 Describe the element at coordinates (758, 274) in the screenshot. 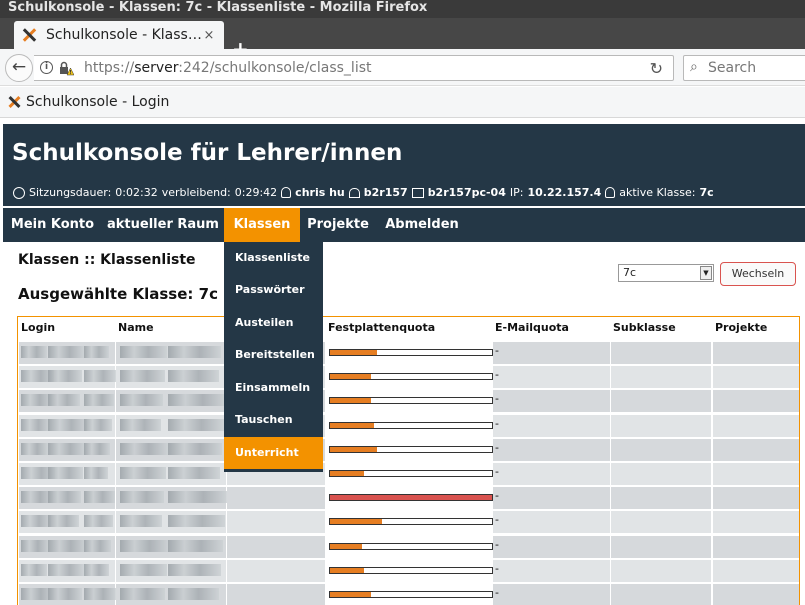

I see `switch-class-button: Wechseln` at that location.